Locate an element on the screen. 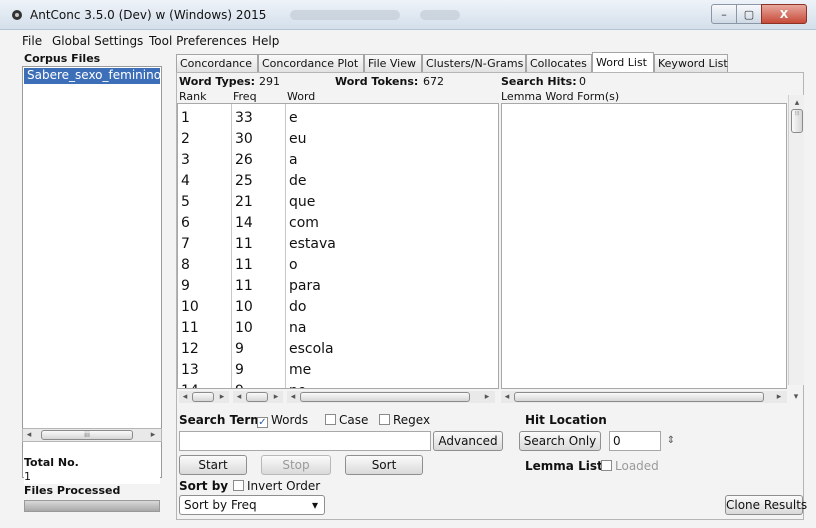  scroll-thumb: ⦙⦙⦙ is located at coordinates (797, 121).